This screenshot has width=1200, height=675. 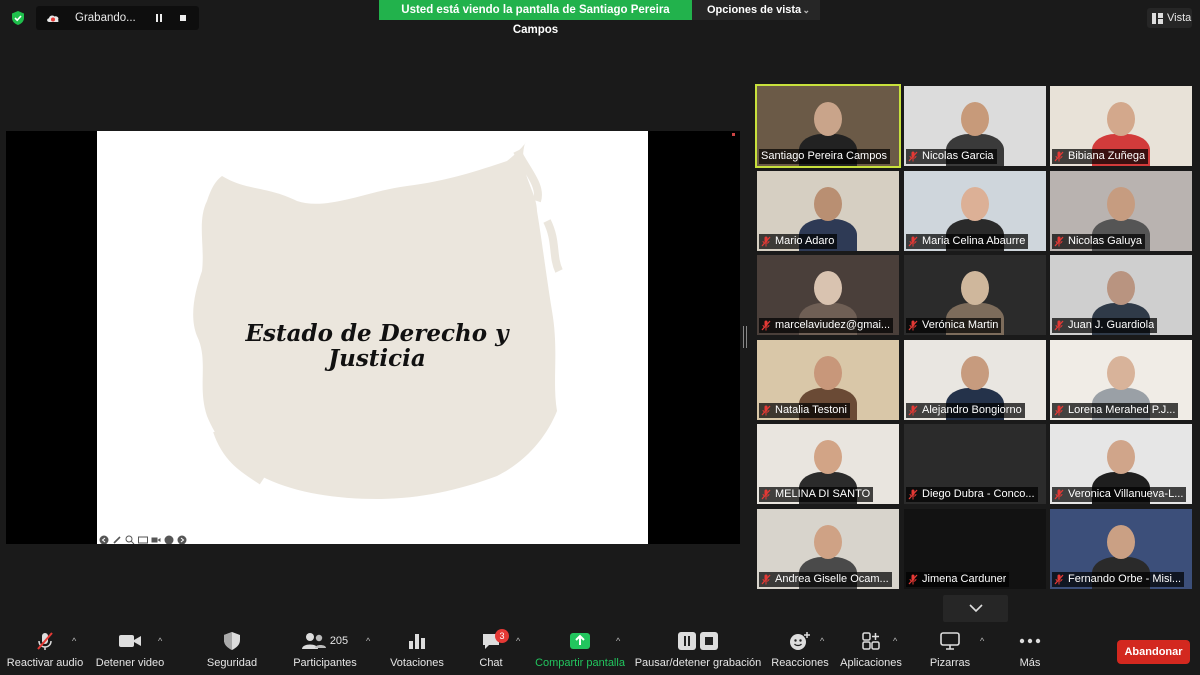 What do you see at coordinates (975, 211) in the screenshot?
I see `participant-tile: Maria Celina Abaurre` at bounding box center [975, 211].